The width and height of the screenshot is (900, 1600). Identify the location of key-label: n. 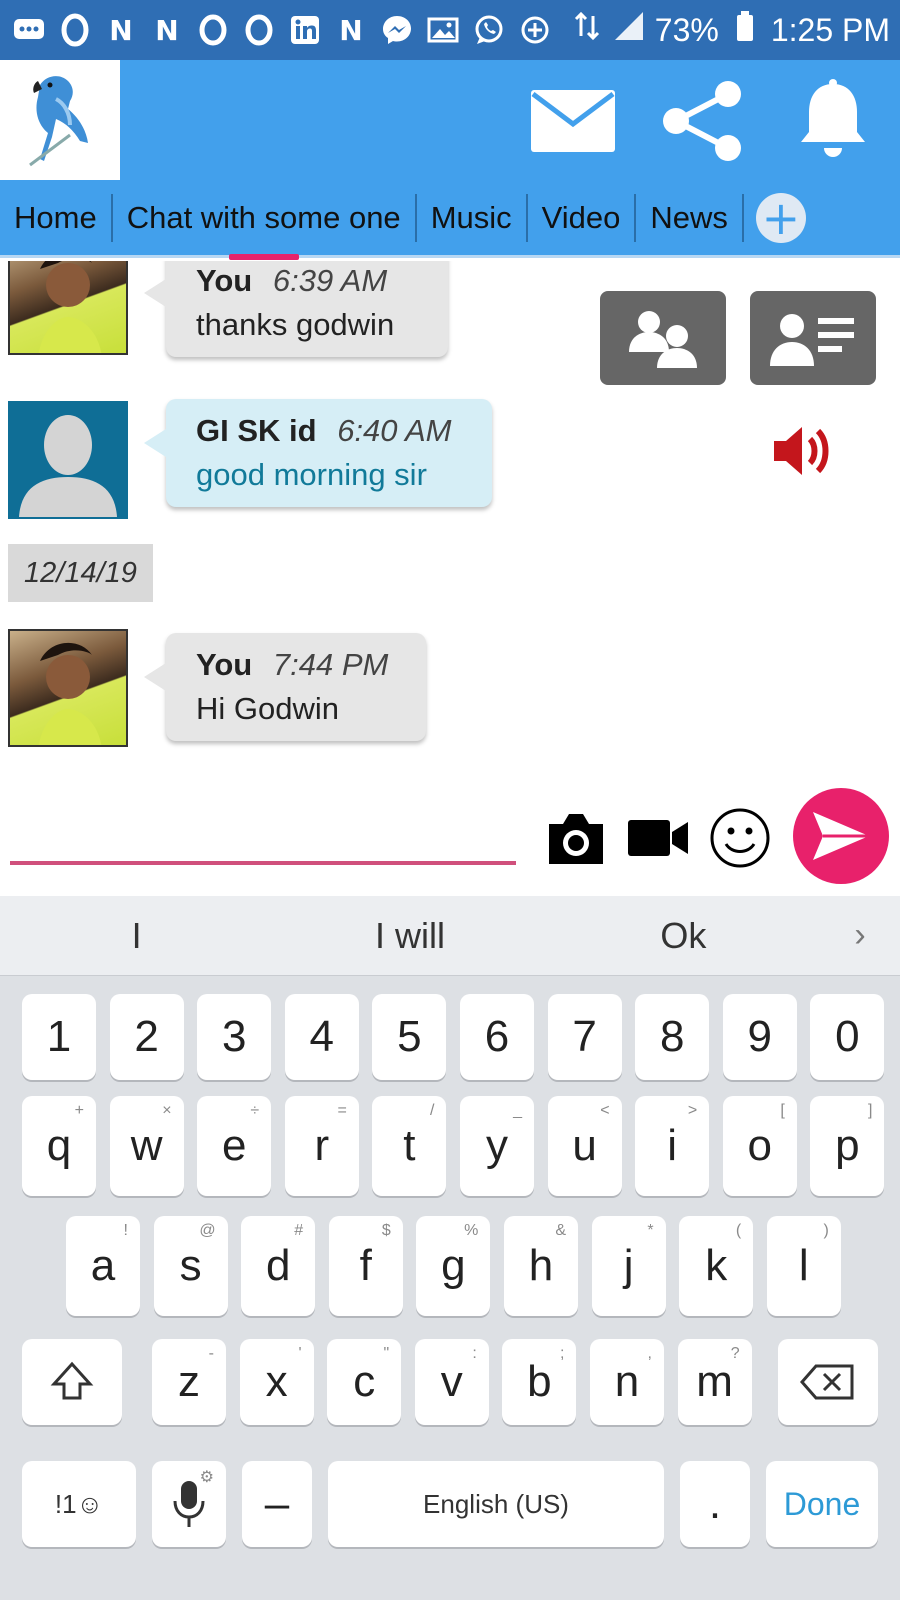
(627, 1381).